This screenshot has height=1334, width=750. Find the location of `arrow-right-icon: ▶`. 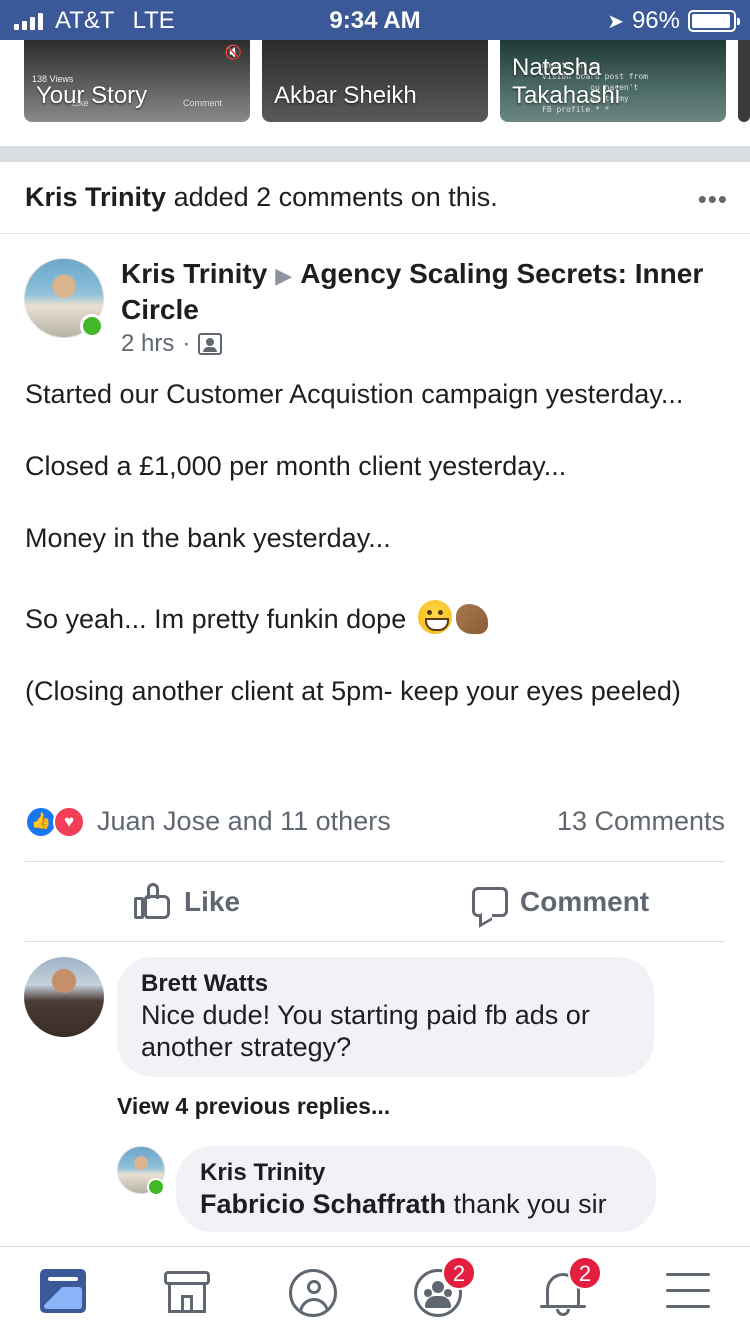

arrow-right-icon: ▶ is located at coordinates (284, 275).